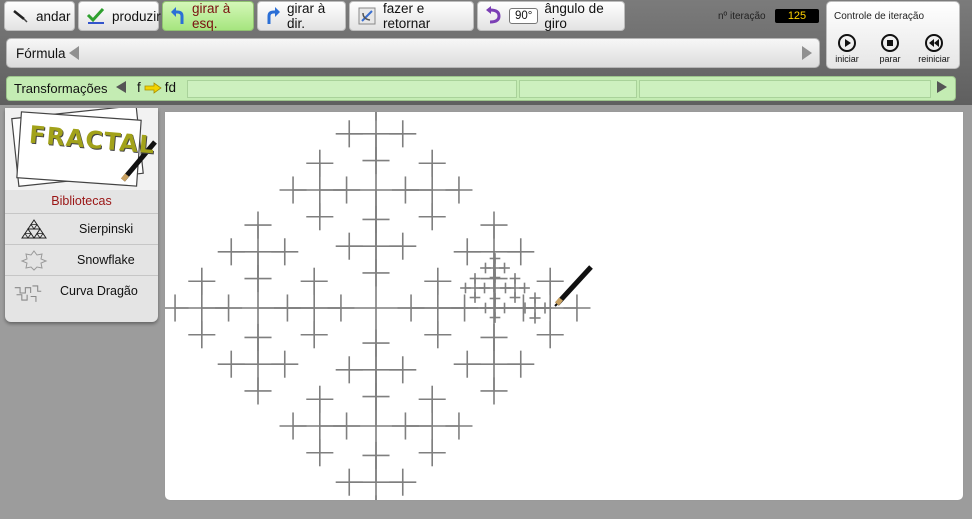 The width and height of the screenshot is (972, 519). Describe the element at coordinates (493, 15) in the screenshot. I see `rotate-icon` at that location.